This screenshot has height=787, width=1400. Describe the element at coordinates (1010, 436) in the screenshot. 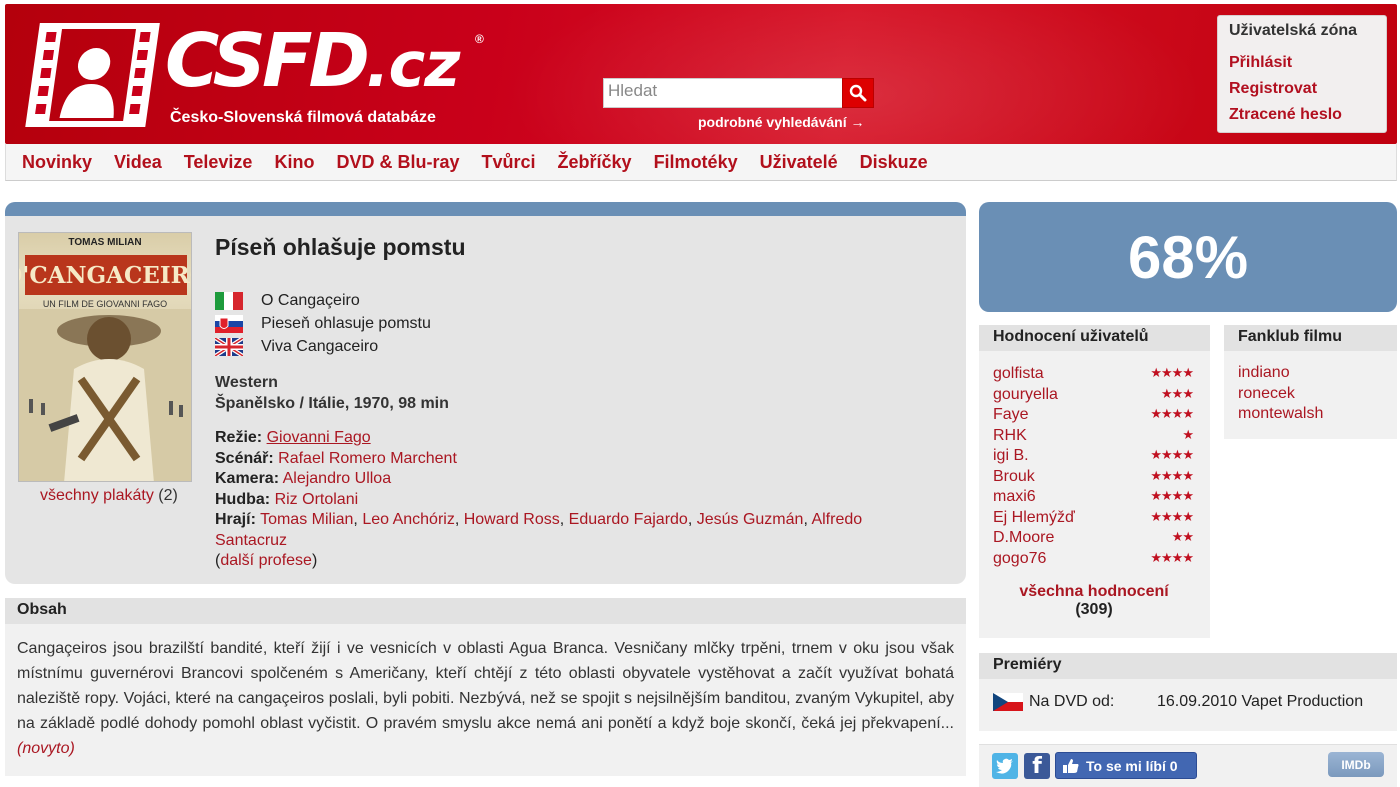

I see `rating-user-link: RHK` at that location.